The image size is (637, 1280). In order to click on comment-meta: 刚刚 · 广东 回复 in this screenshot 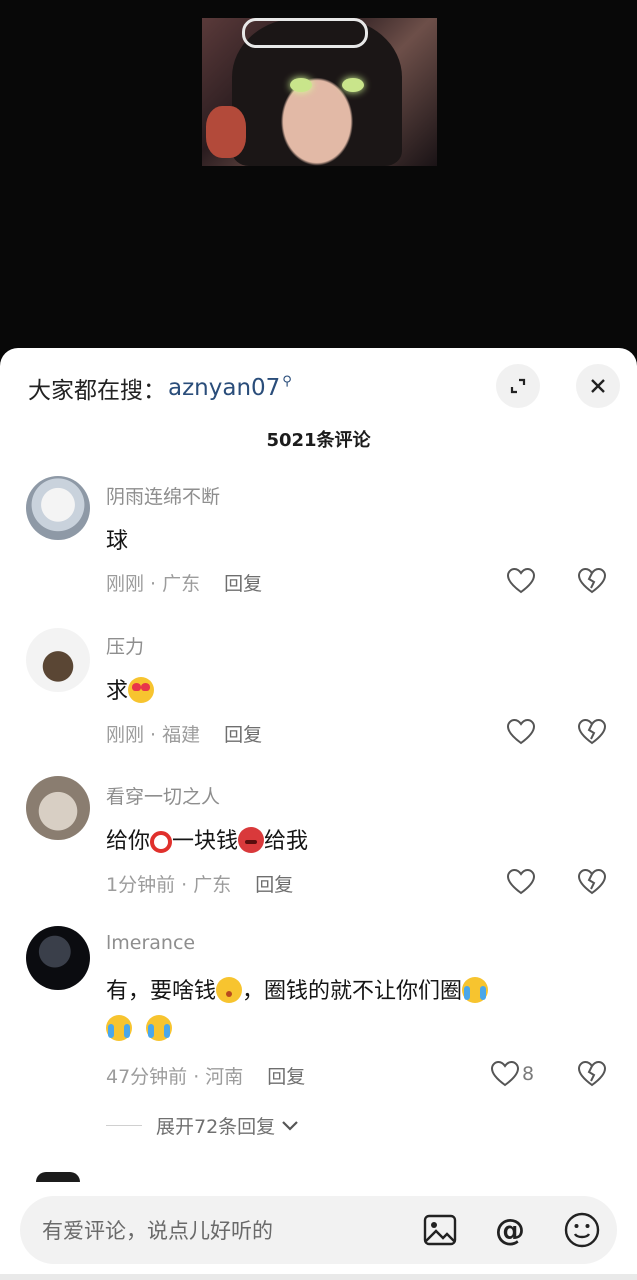, I will do `click(184, 582)`.